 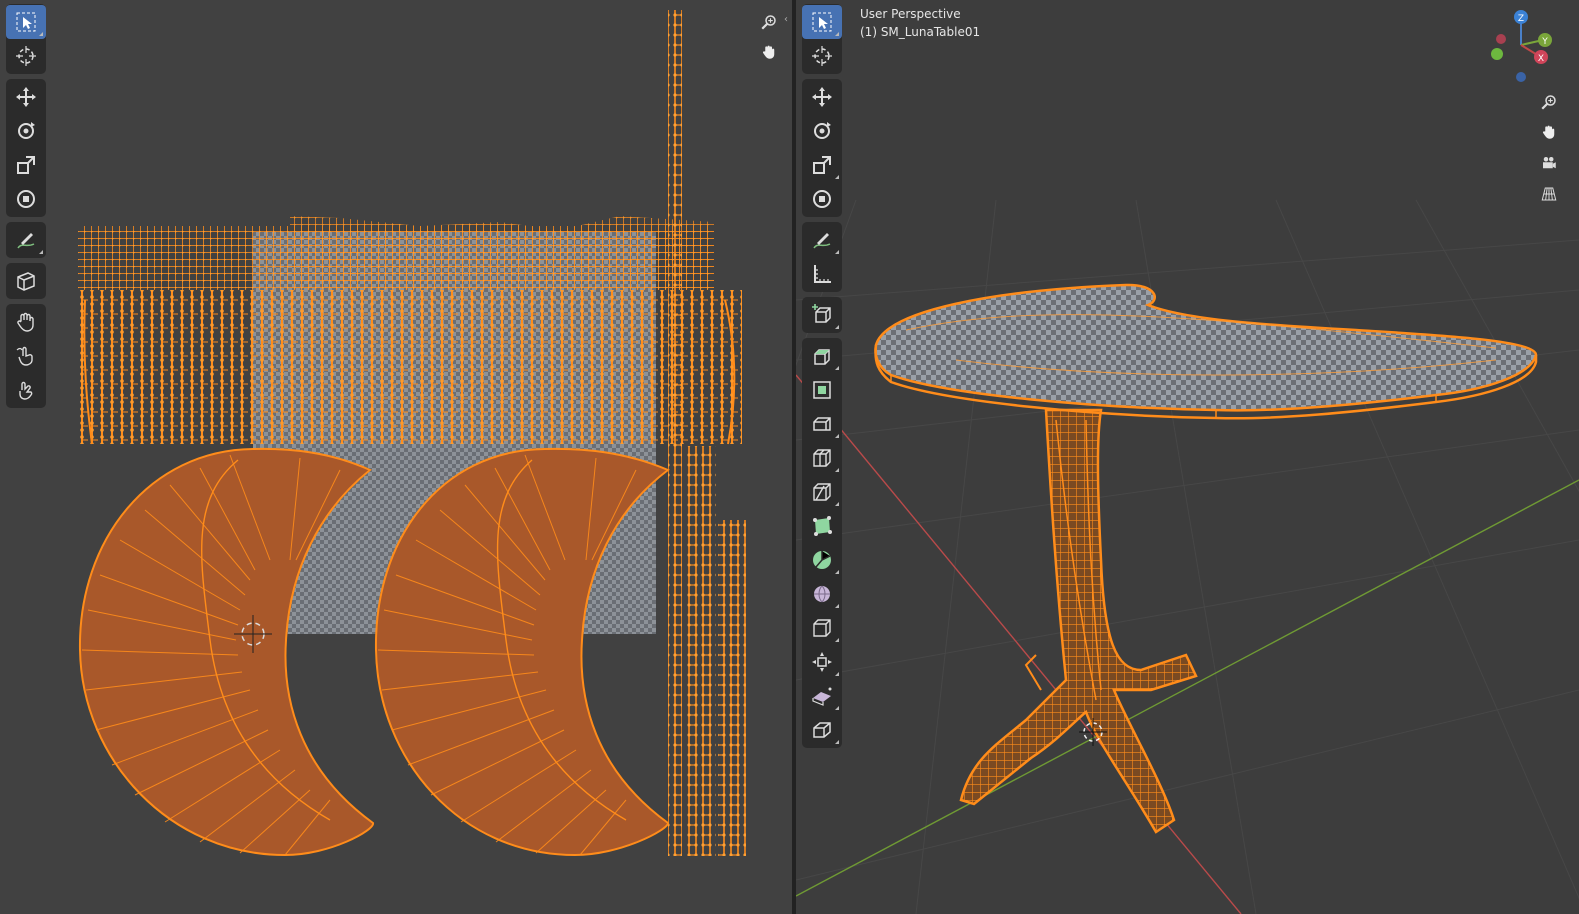 I want to click on vp-shear-tool, so click(x=822, y=696).